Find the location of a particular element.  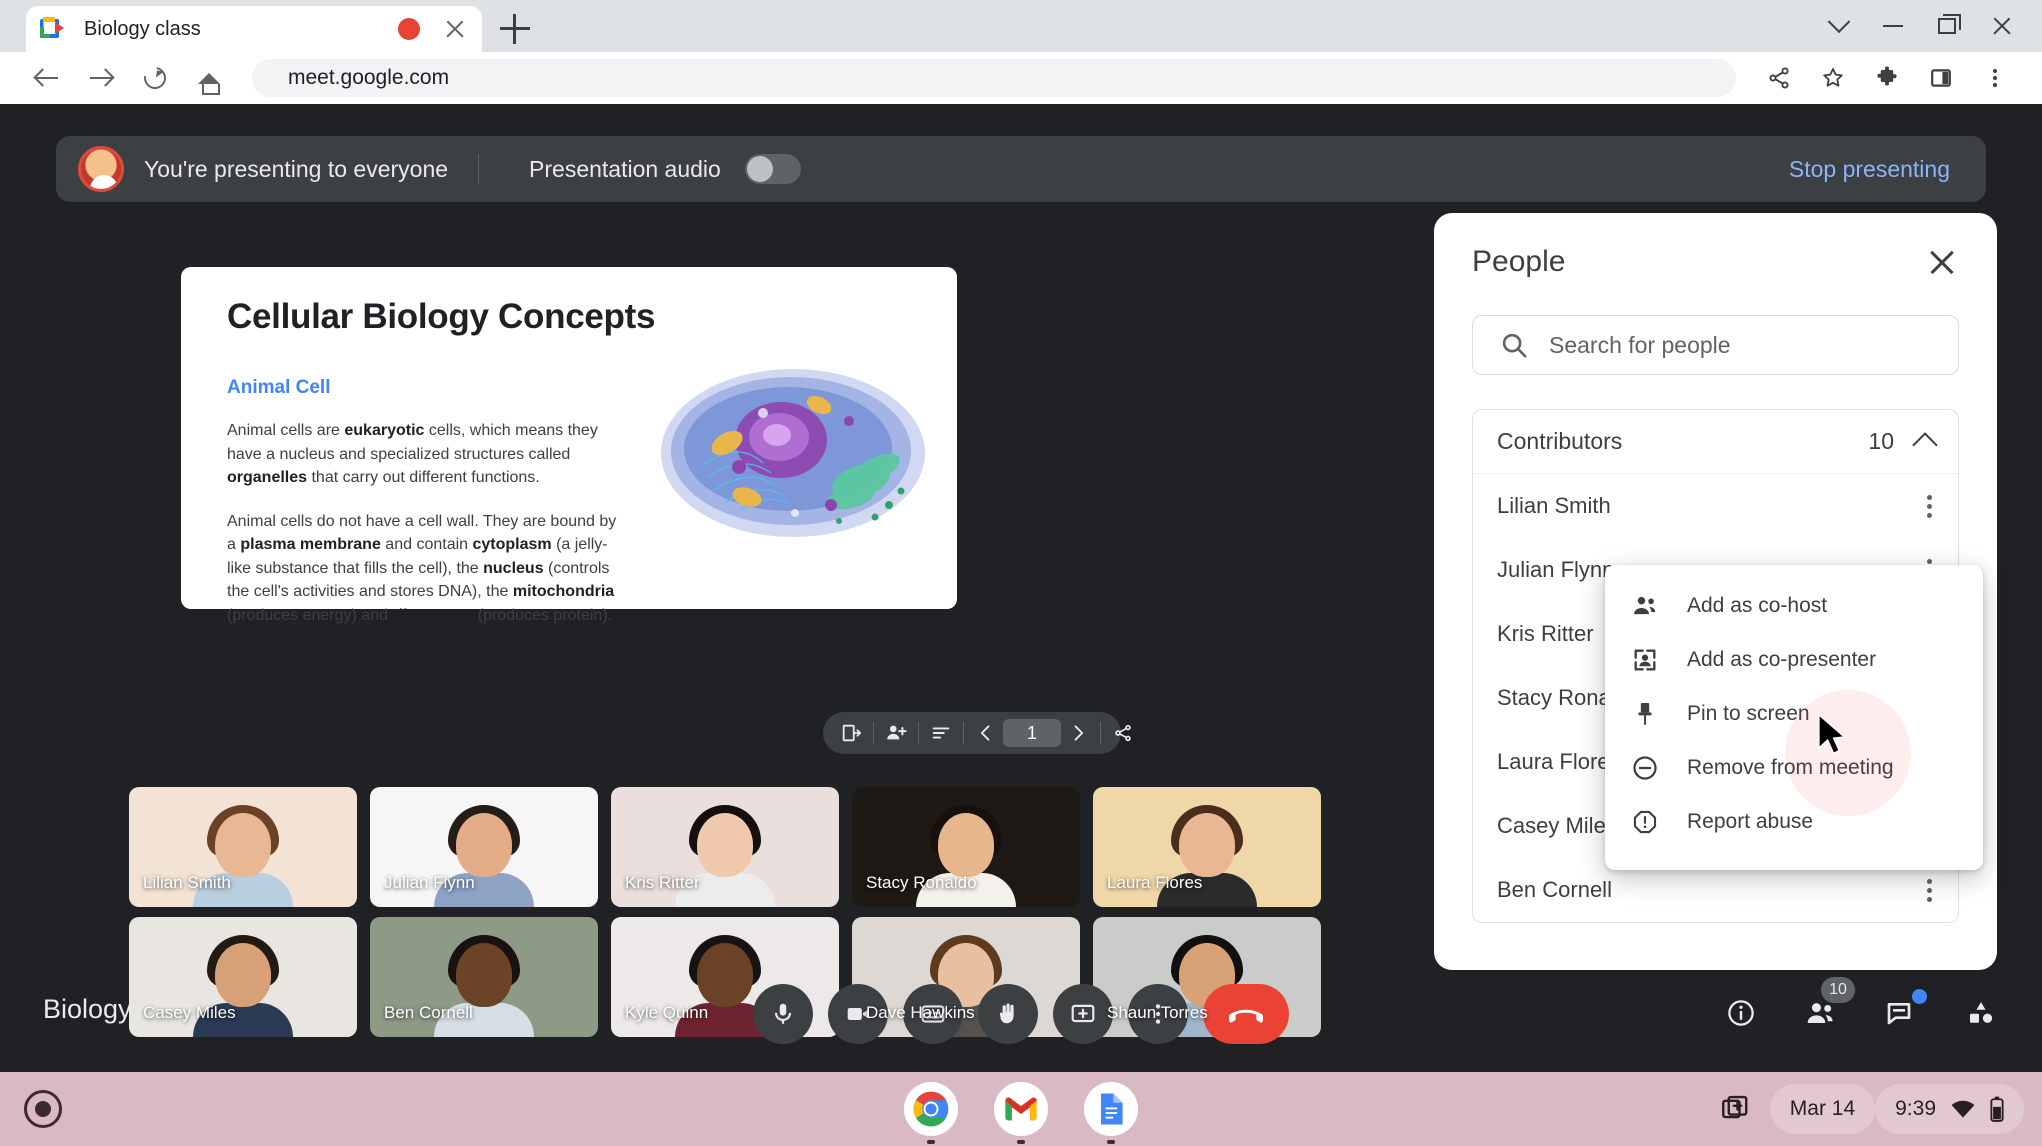

browser-toolbar: meet.google.com is located at coordinates (1021, 78).